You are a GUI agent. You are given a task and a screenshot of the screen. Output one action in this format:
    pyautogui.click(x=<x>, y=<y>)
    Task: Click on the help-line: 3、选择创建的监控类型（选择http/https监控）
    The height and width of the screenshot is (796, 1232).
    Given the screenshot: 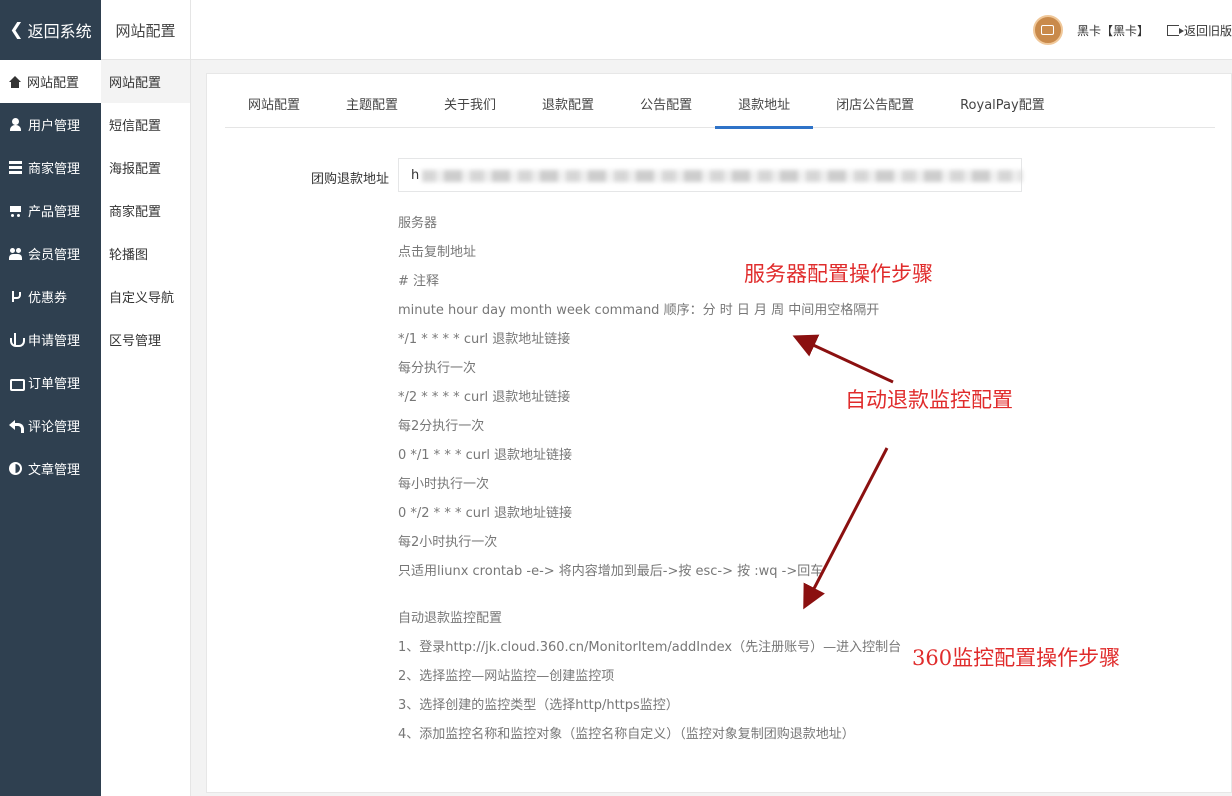 What is the action you would take?
    pyautogui.click(x=538, y=705)
    